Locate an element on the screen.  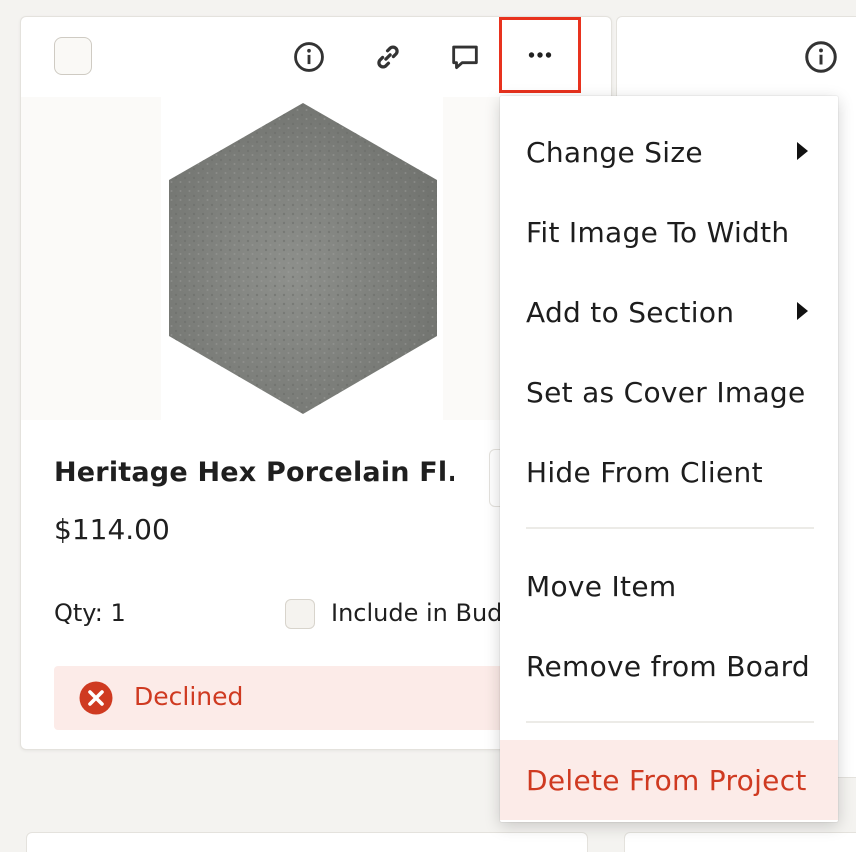
menu-item-delete-from-project: Delete From Project is located at coordinates (669, 780).